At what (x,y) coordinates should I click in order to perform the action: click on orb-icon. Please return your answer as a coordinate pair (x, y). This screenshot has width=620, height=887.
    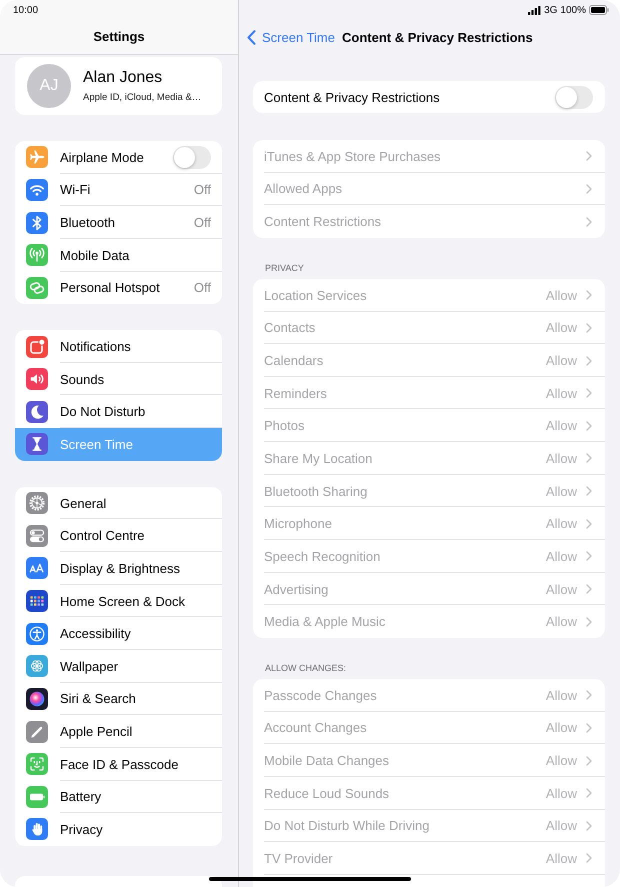
    Looking at the image, I should click on (37, 699).